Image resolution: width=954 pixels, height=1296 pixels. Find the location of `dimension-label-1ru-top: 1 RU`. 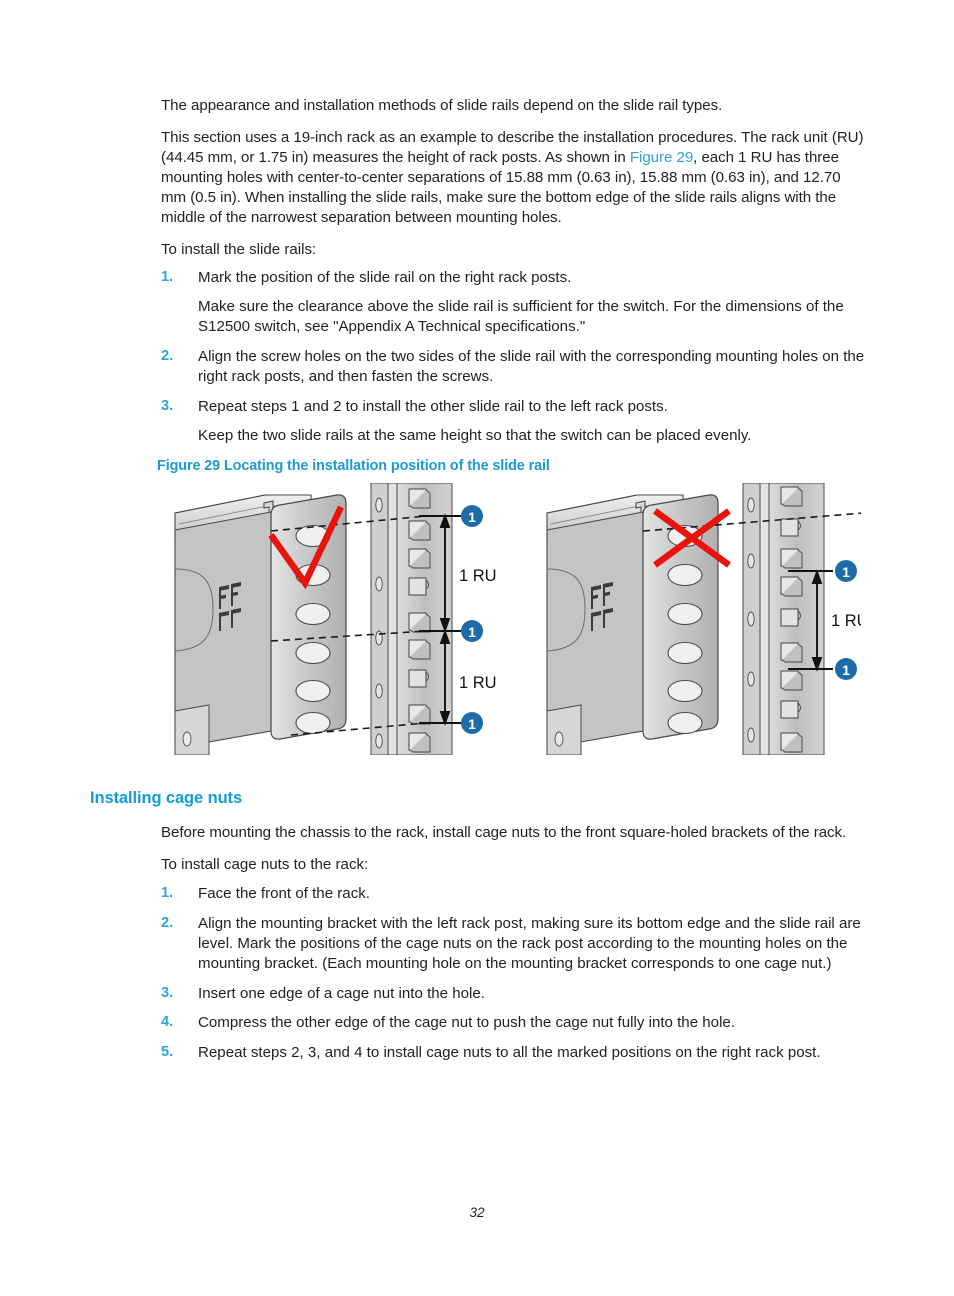

dimension-label-1ru-top: 1 RU is located at coordinates (478, 576).